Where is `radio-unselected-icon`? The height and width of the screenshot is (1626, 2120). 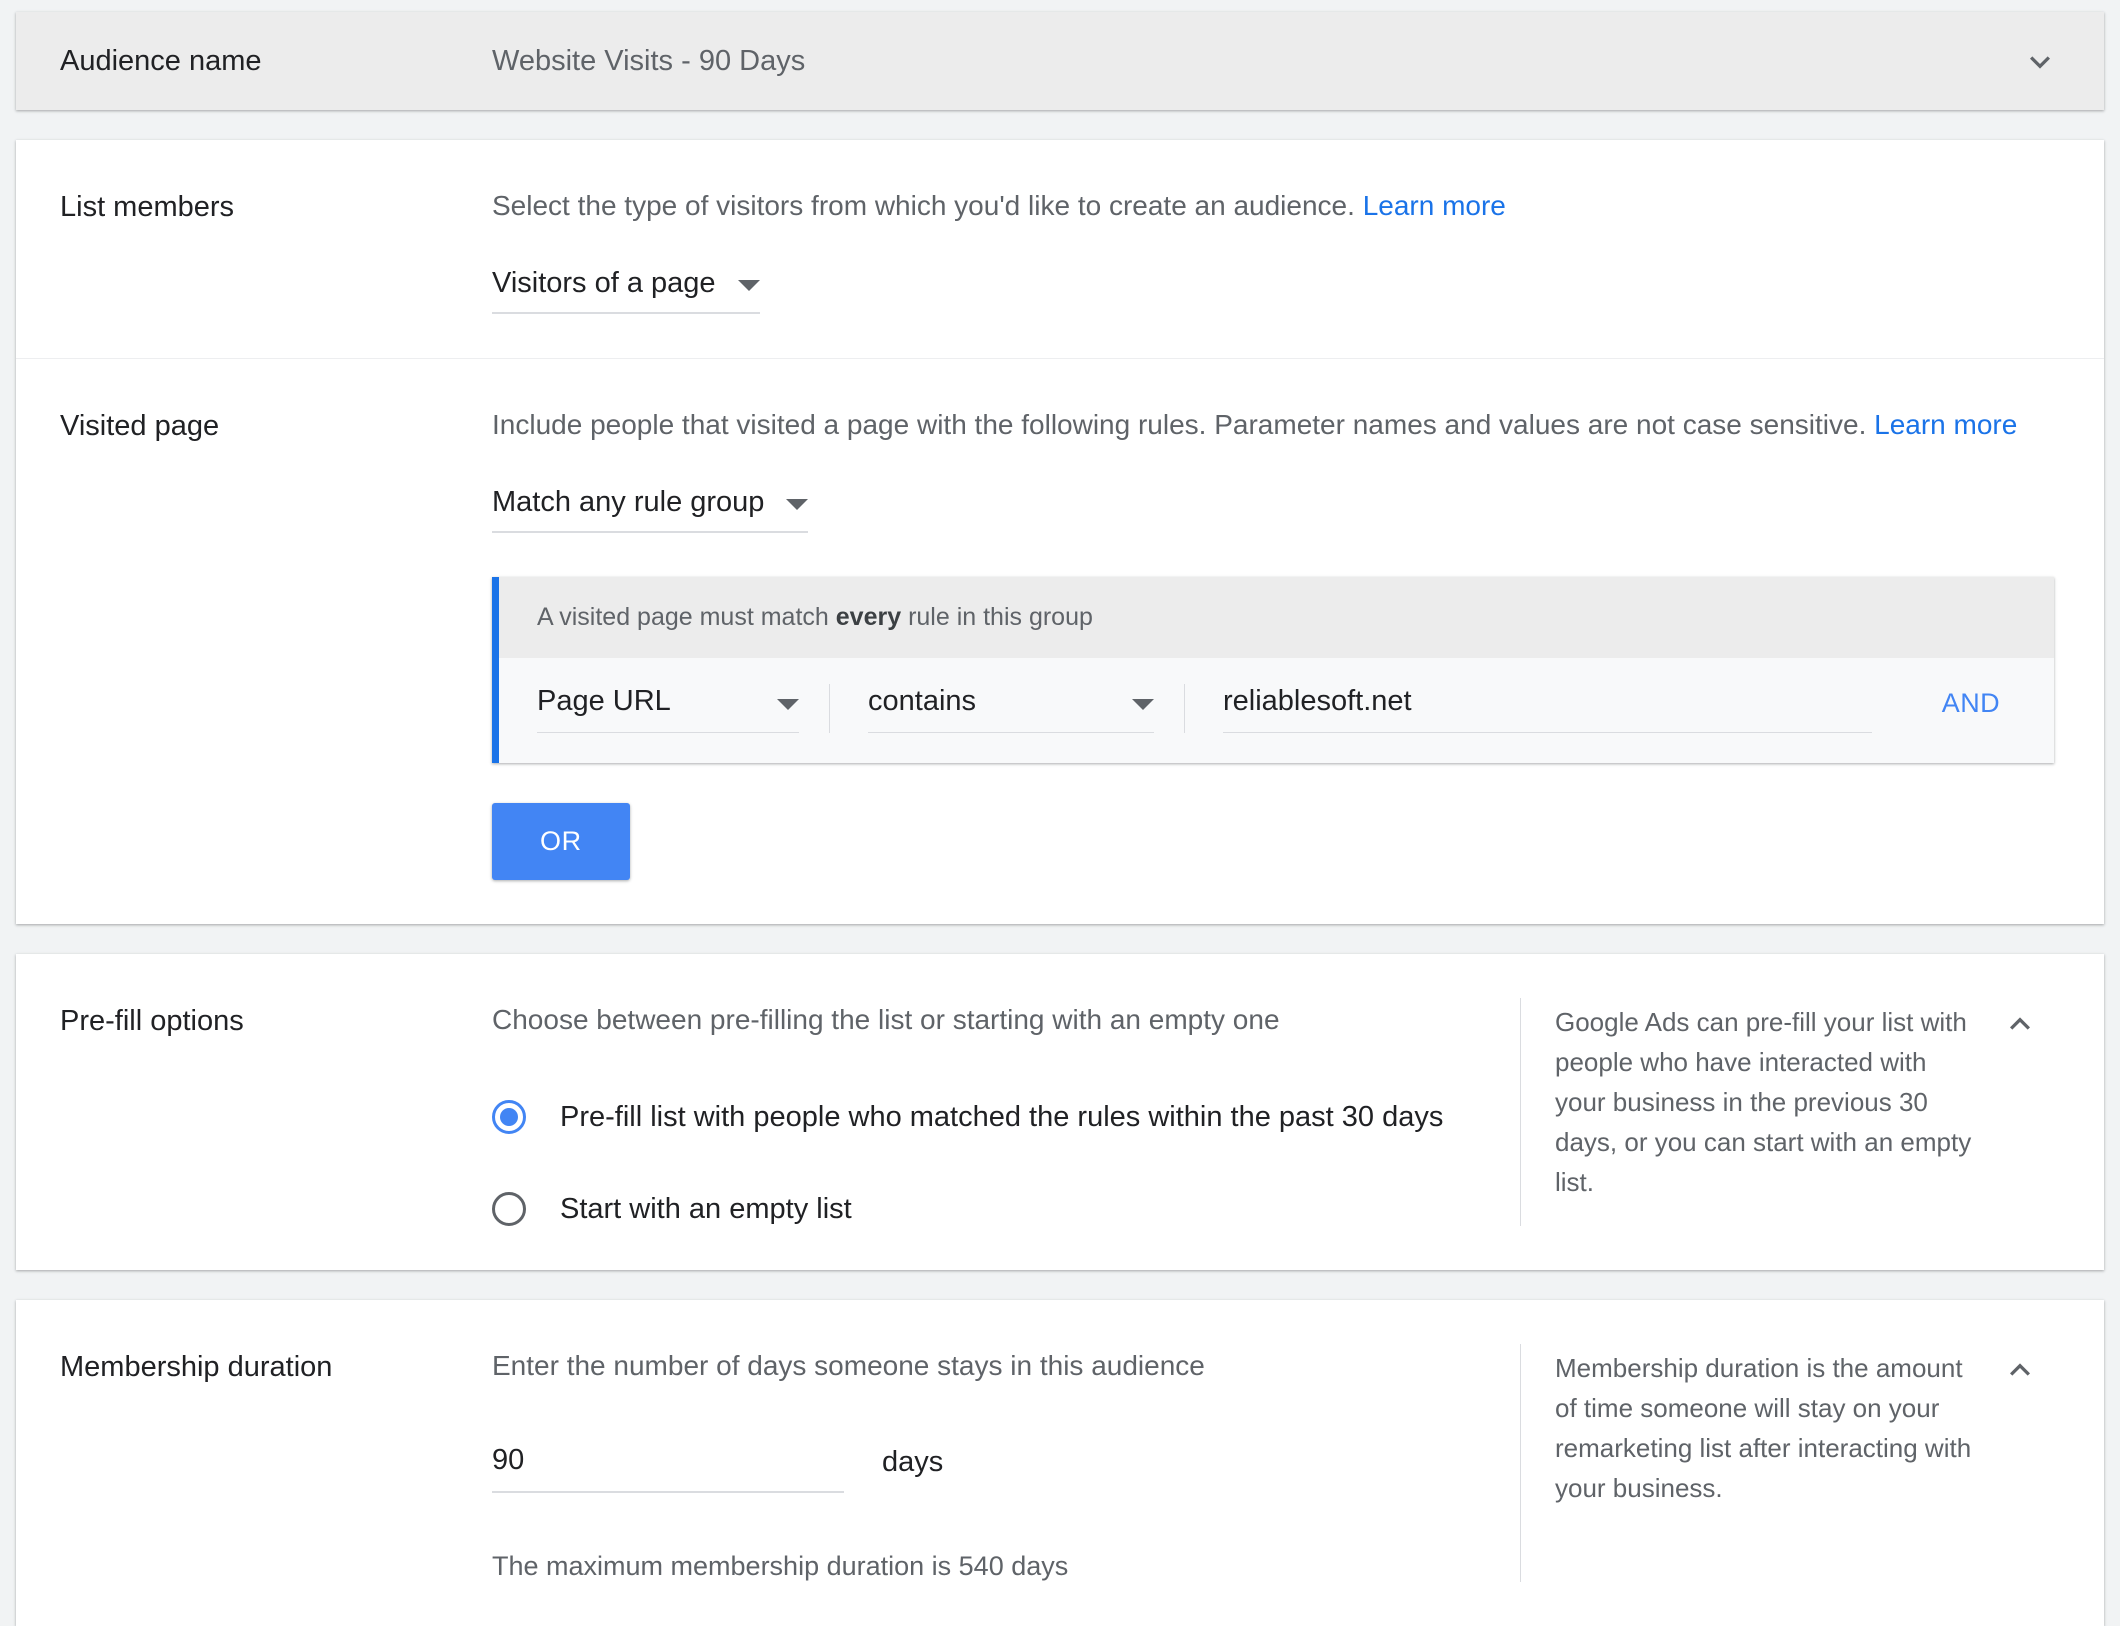 radio-unselected-icon is located at coordinates (509, 1209).